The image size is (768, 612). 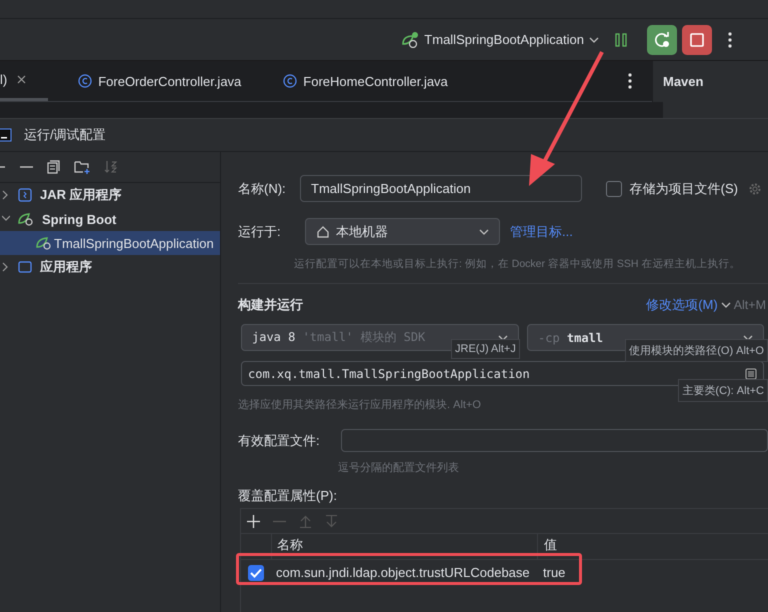 I want to click on shortcut-text: Alt+M, so click(x=750, y=305).